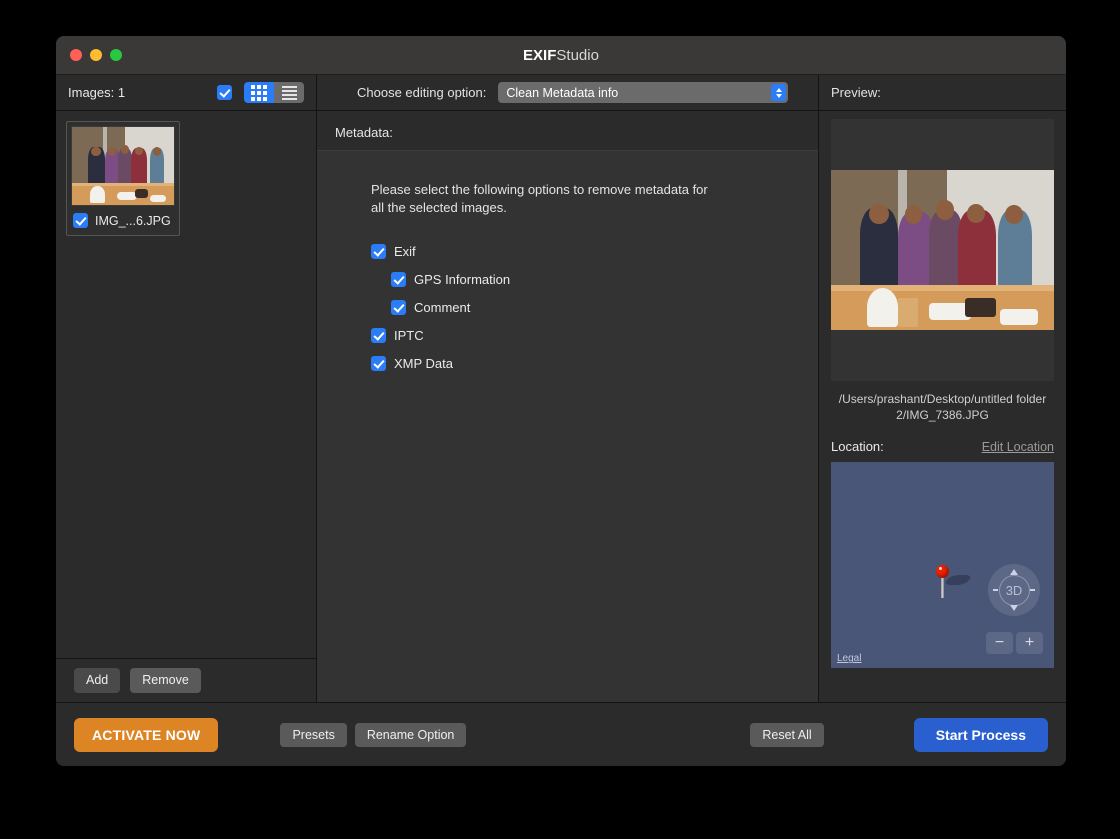 The image size is (1120, 839). Describe the element at coordinates (378, 335) in the screenshot. I see `iptc-checkbox` at that location.